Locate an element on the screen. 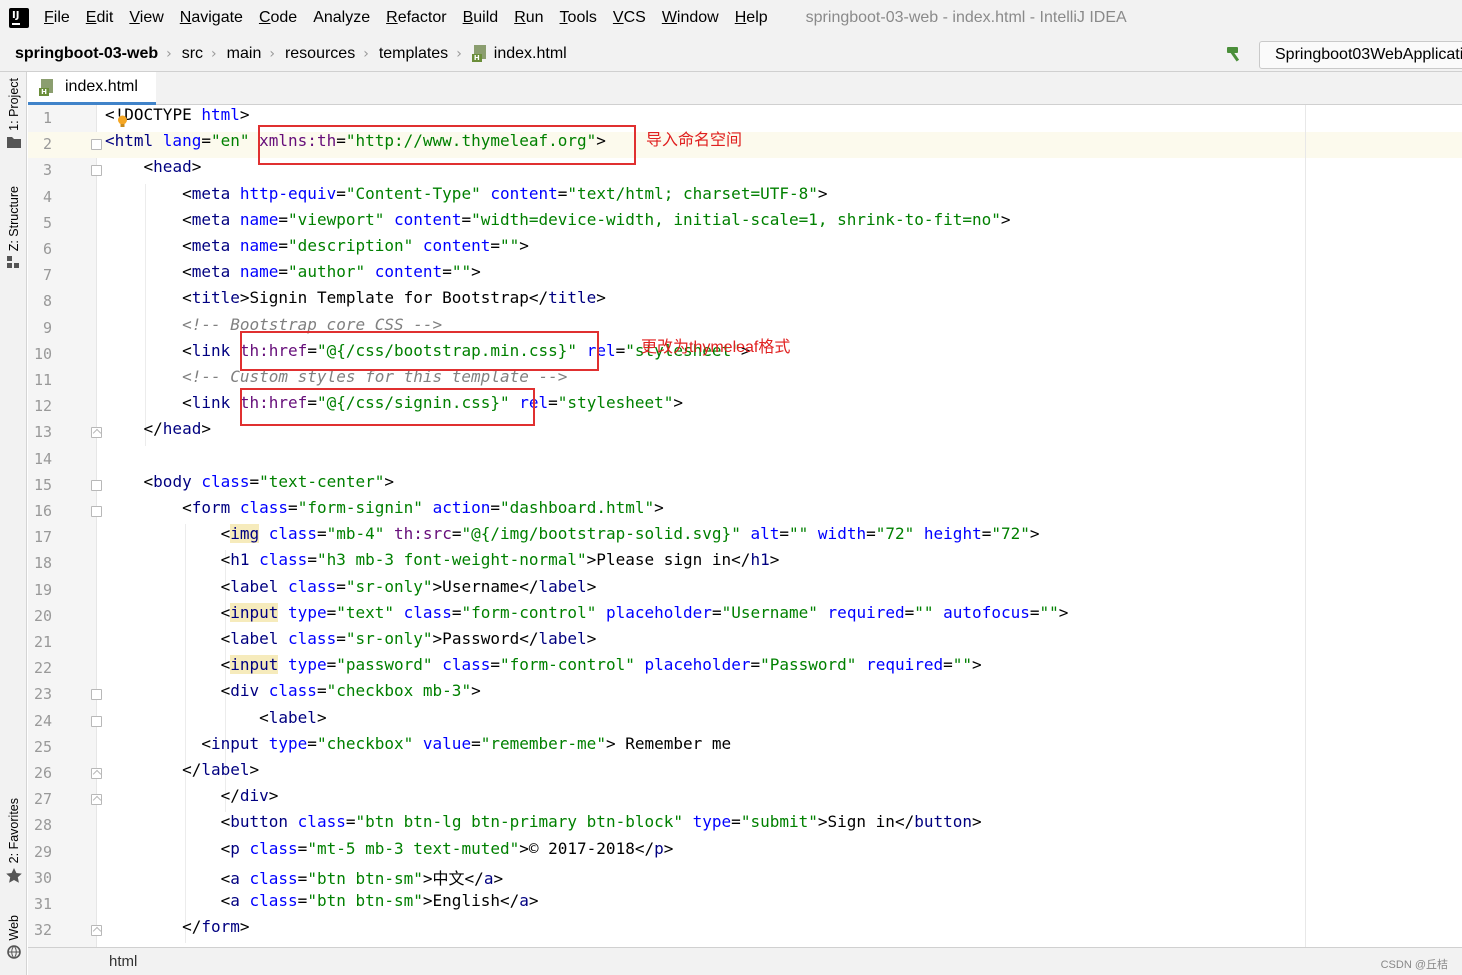 Image resolution: width=1462 pixels, height=975 pixels. code-line: </head> is located at coordinates (158, 432).